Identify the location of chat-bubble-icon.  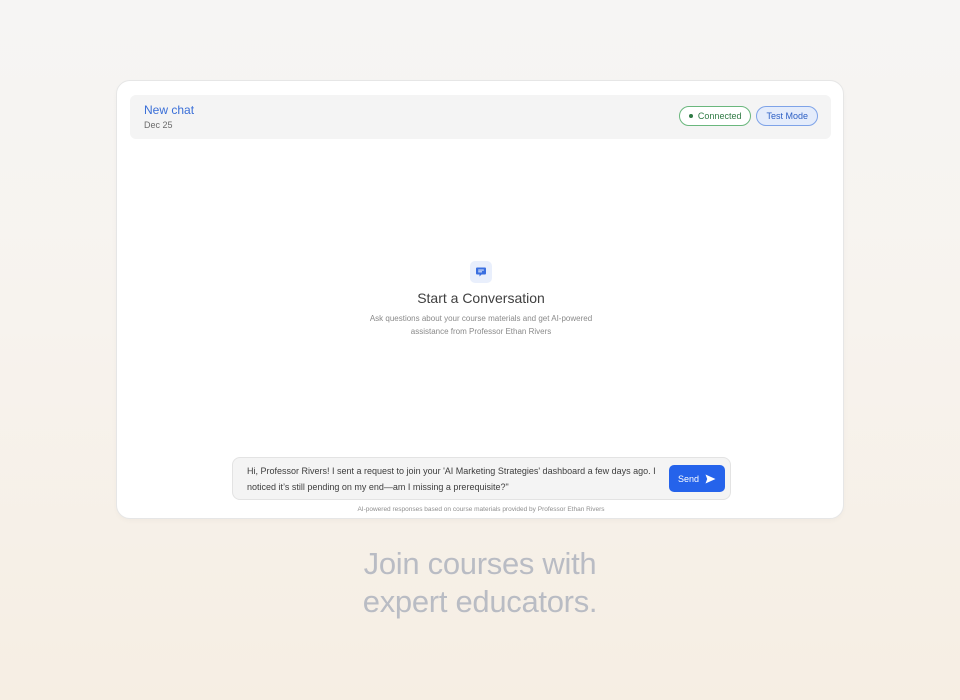
(481, 272).